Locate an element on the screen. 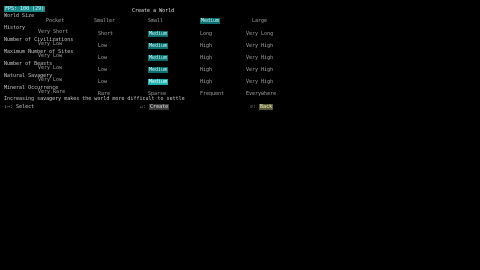 This screenshot has width=480, height=270. setting-option: Smaller is located at coordinates (104, 21).